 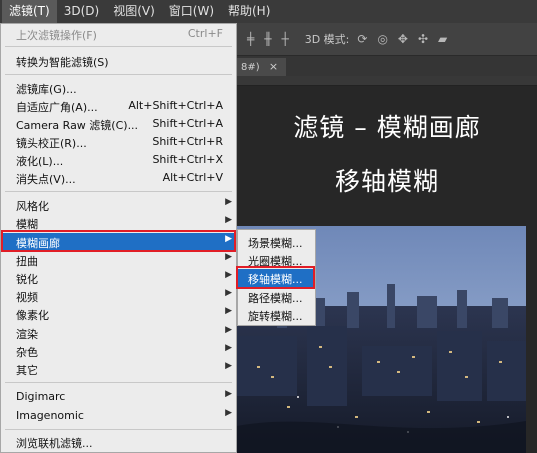 I want to click on rotate-3d-icon: ⟳, so click(x=362, y=39).